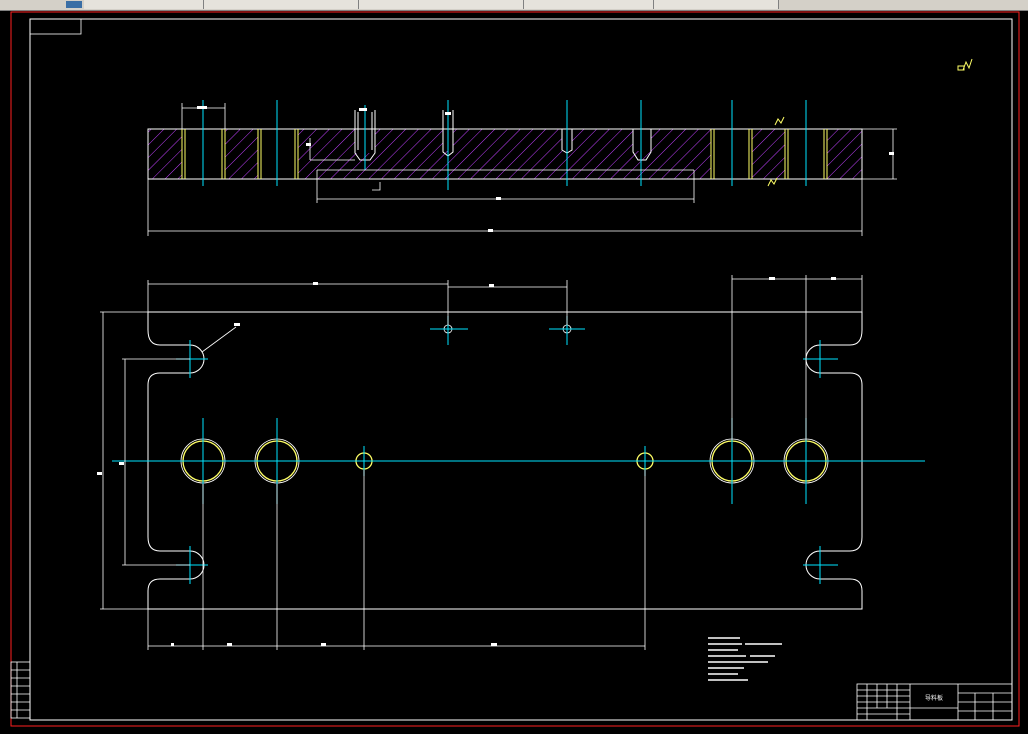  I want to click on revision-table, so click(20, 690).